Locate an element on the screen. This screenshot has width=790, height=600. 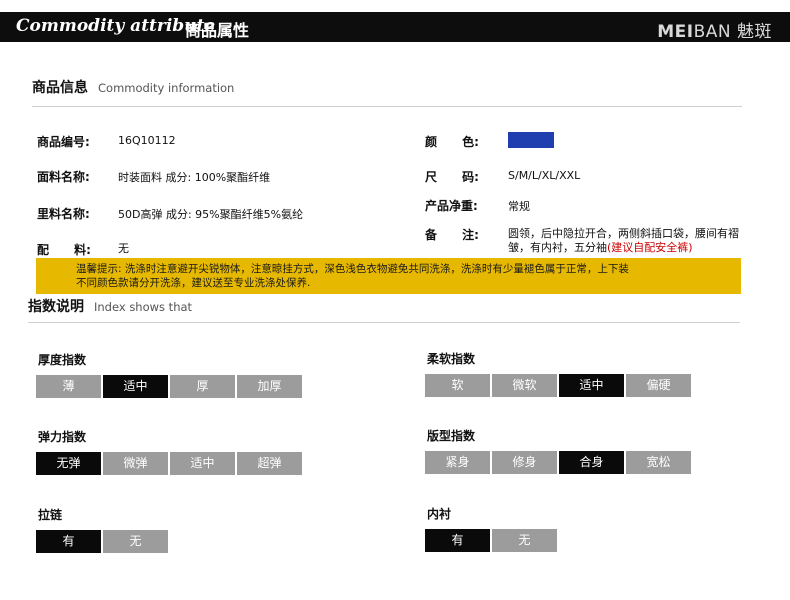
accessory-value: 无 is located at coordinates (123, 248).